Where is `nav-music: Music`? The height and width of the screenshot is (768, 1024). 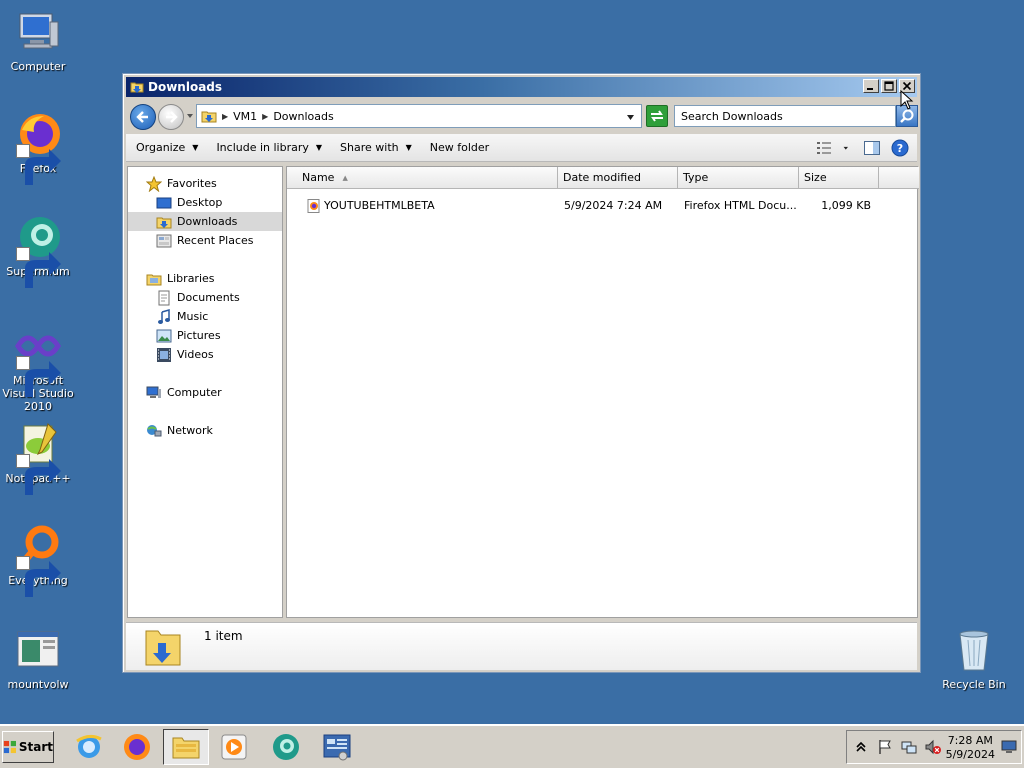
nav-music: Music is located at coordinates (205, 316).